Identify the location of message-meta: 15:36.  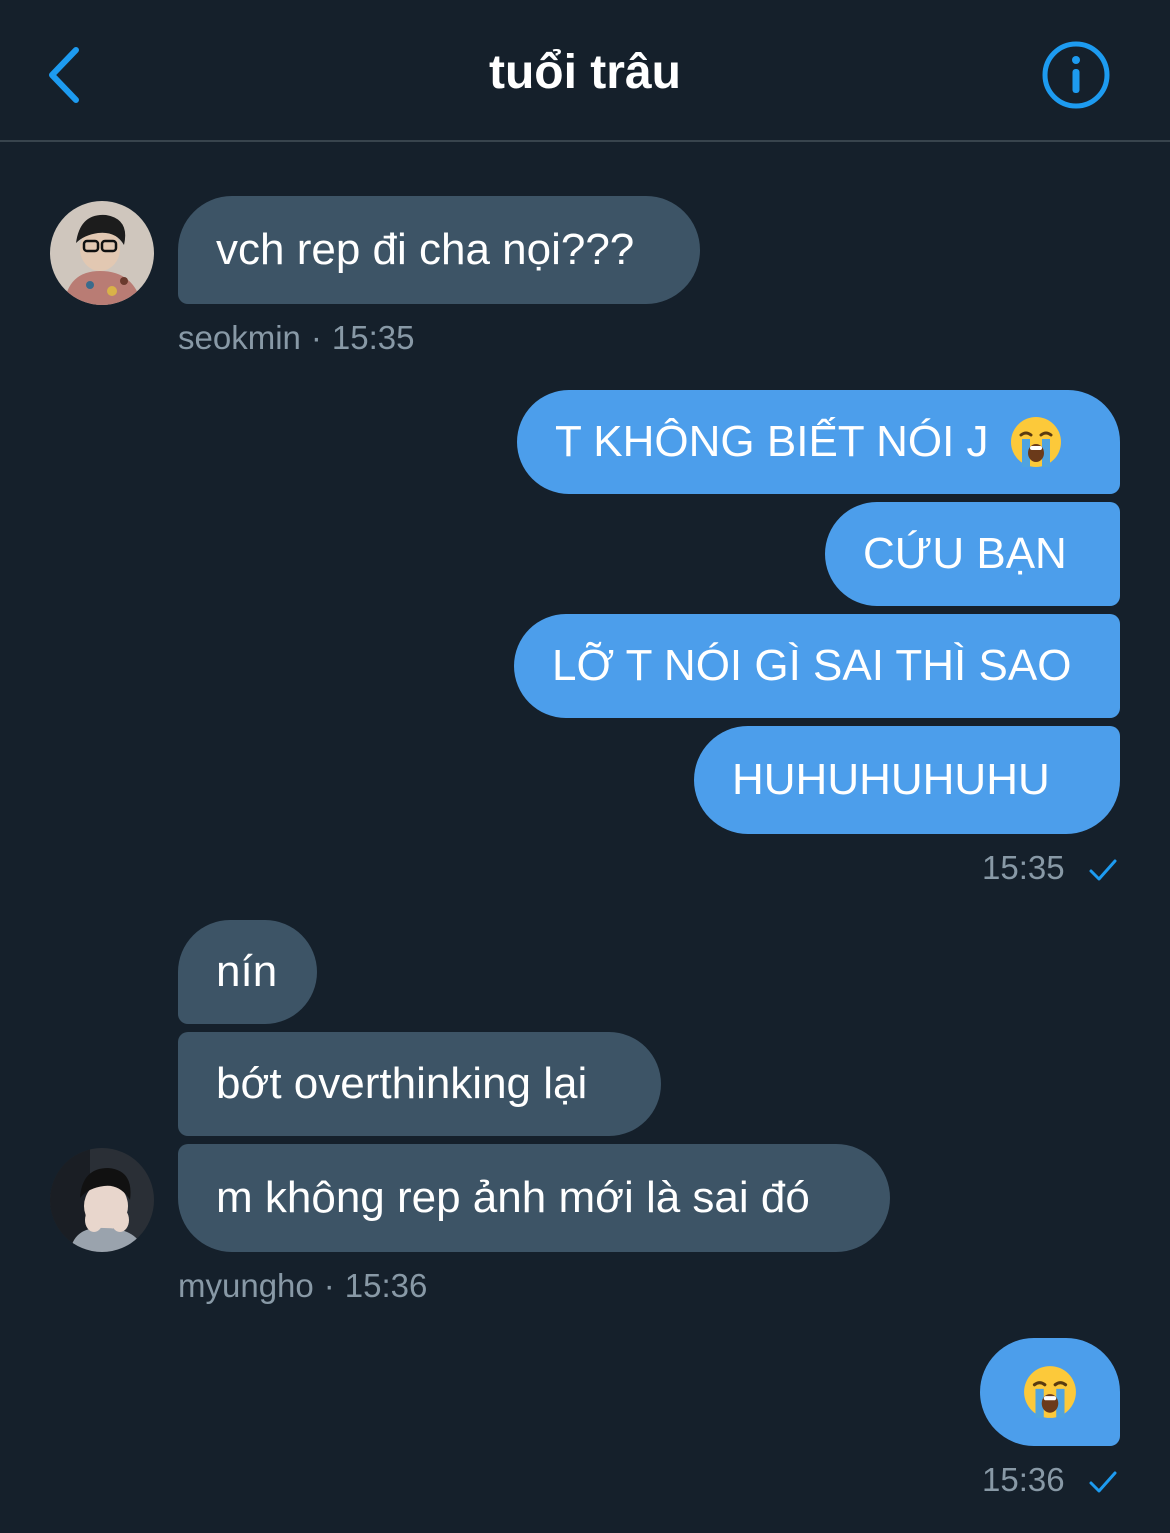
(1050, 1480).